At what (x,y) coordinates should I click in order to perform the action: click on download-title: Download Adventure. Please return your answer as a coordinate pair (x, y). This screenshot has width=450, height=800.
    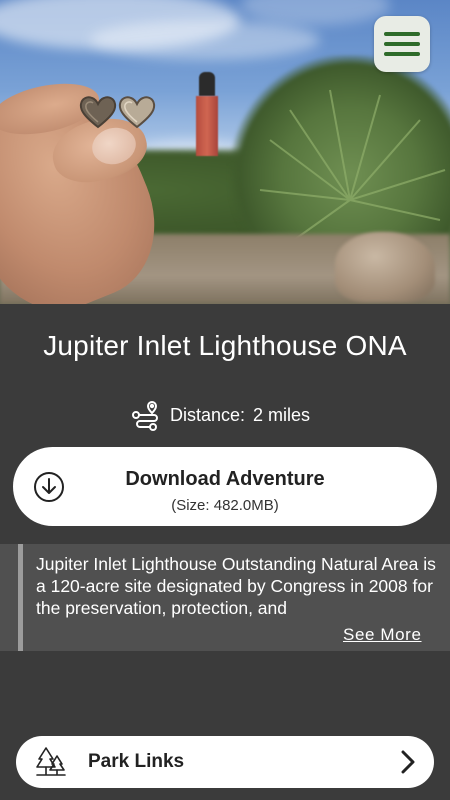
    Looking at the image, I should click on (225, 479).